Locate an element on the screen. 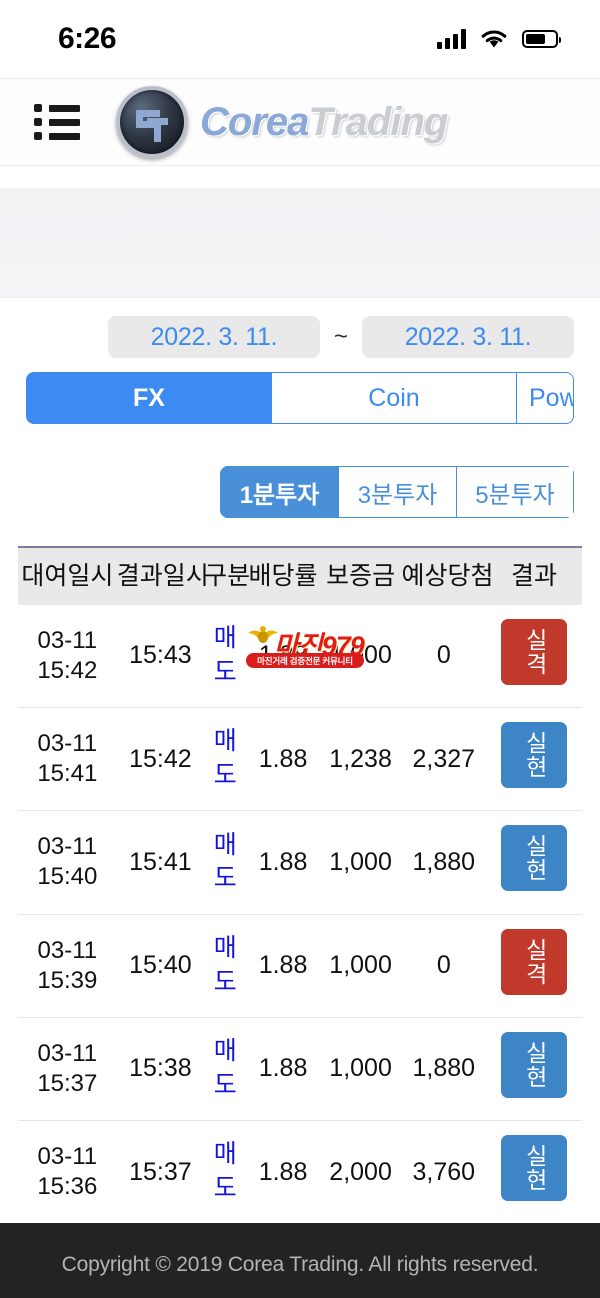 This screenshot has width=600, height=1298. col-header-result-time: 결과일시 is located at coordinates (162, 575).